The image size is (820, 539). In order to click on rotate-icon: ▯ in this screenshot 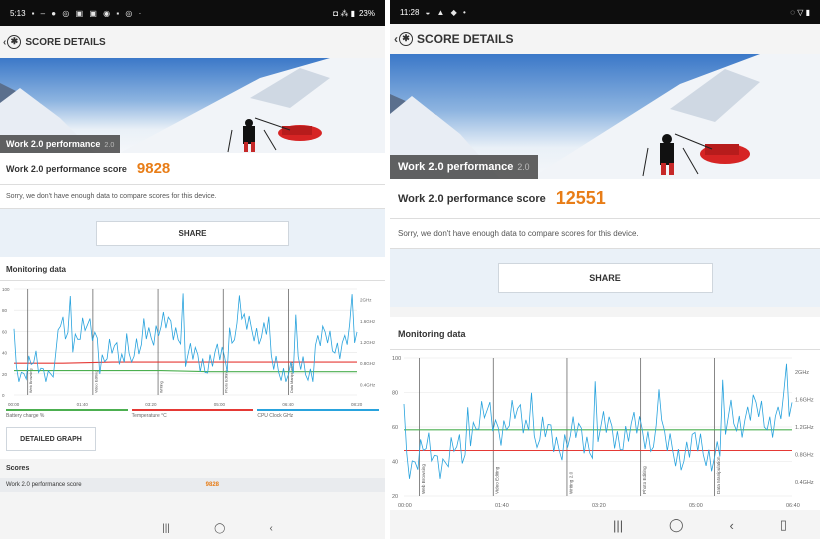, I will do `click(783, 525)`.